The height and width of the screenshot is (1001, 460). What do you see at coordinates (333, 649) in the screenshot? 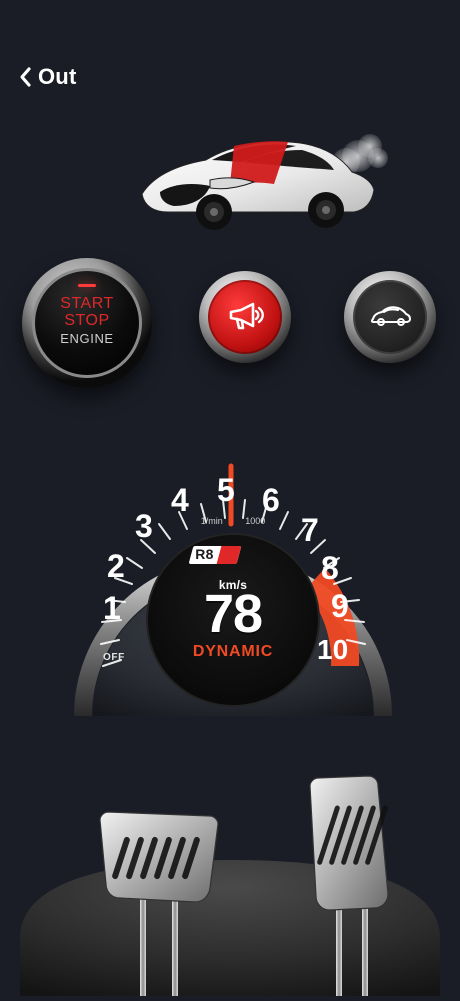
I see `gauge-number-10: 10` at bounding box center [333, 649].